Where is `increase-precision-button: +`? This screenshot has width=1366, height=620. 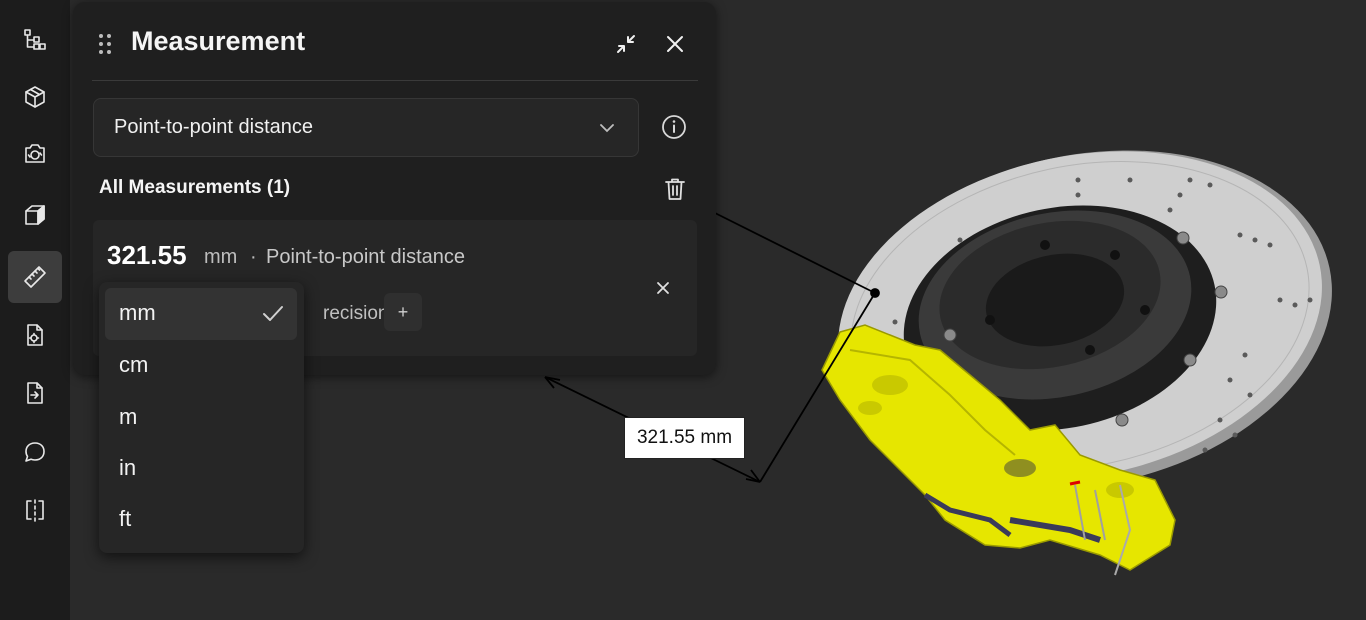
increase-precision-button: + is located at coordinates (403, 312).